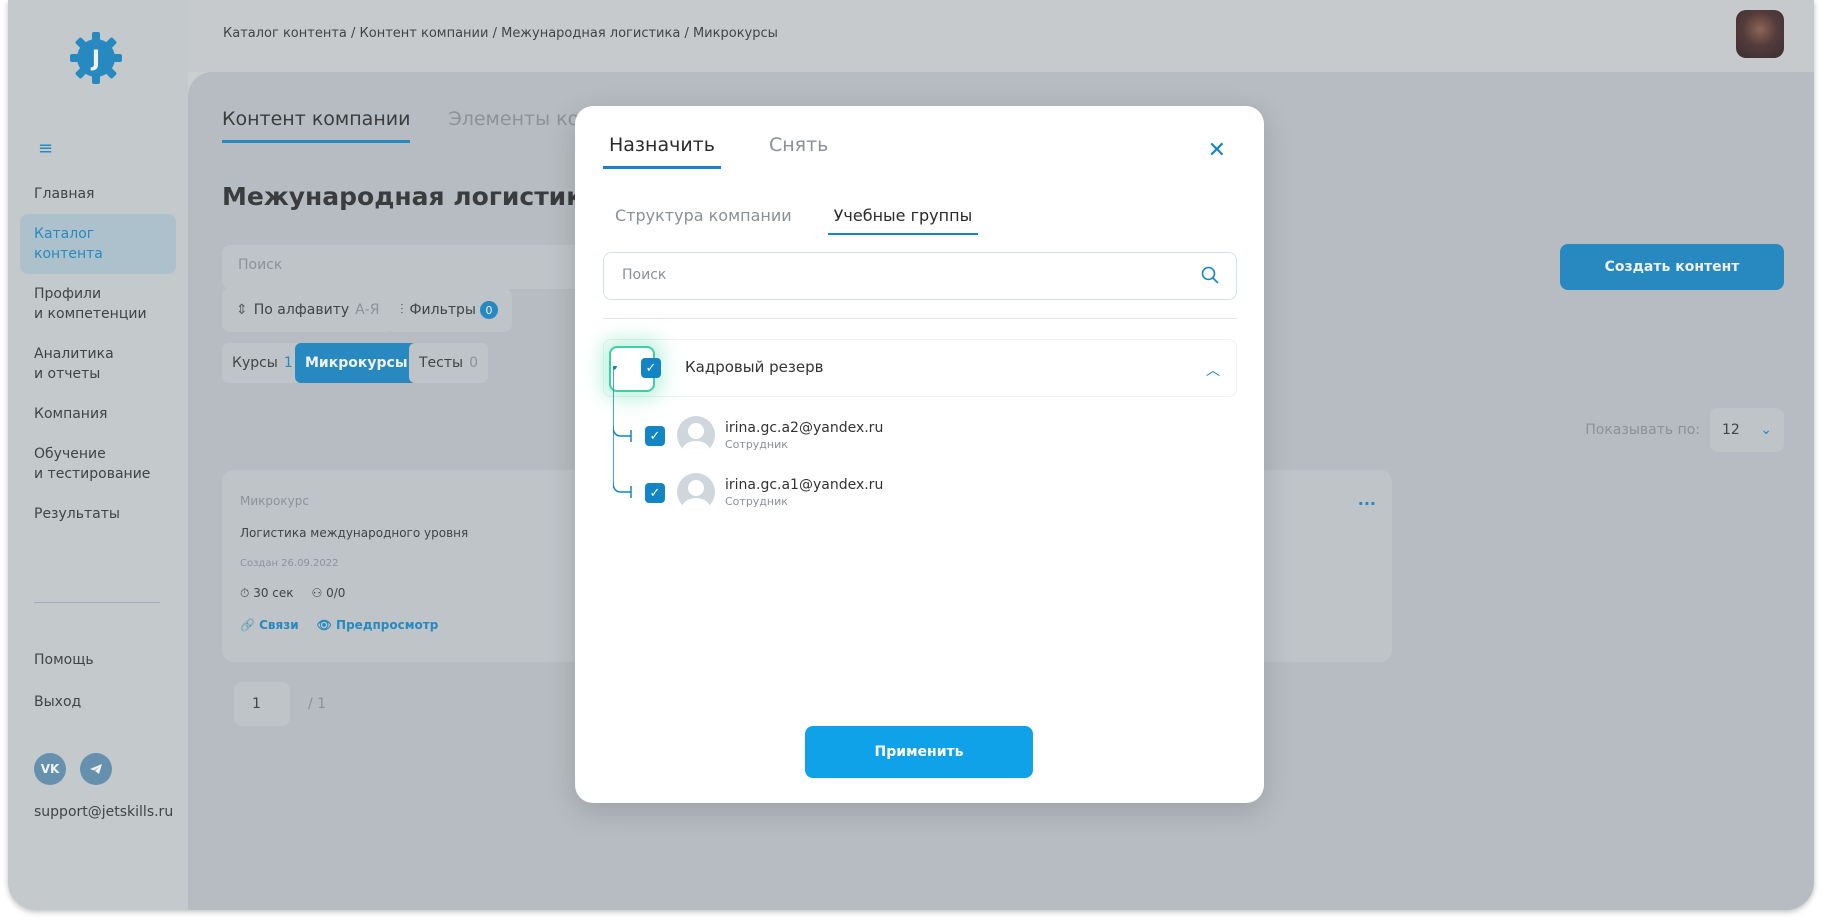  What do you see at coordinates (1217, 150) in the screenshot?
I see `close-icon: ✕` at bounding box center [1217, 150].